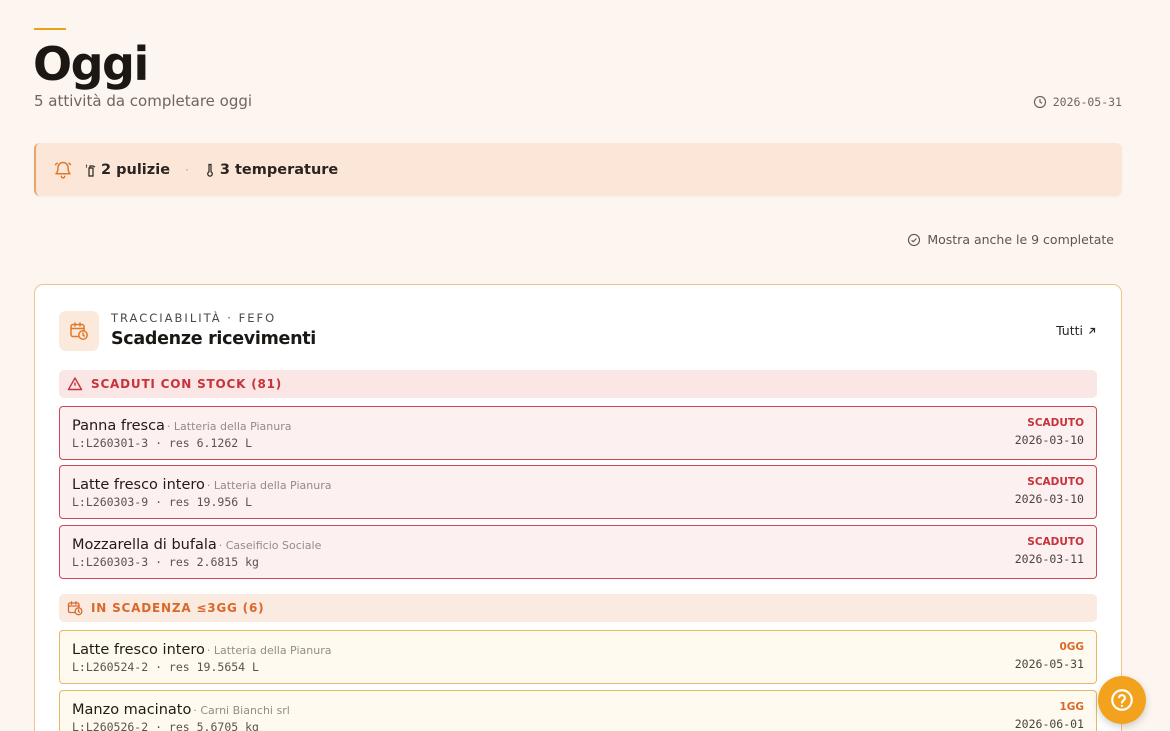 This screenshot has height=731, width=1170. Describe the element at coordinates (1069, 330) in the screenshot. I see `view-all-label: Tutti` at that location.